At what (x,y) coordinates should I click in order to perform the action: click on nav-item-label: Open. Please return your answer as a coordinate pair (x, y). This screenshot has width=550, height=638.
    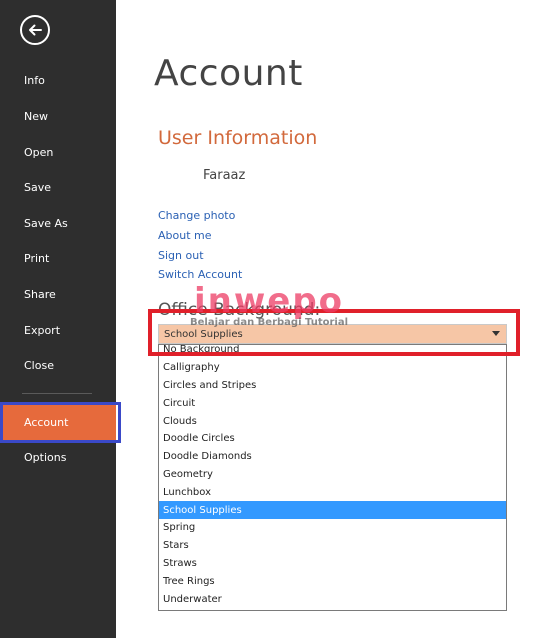
    Looking at the image, I should click on (39, 152).